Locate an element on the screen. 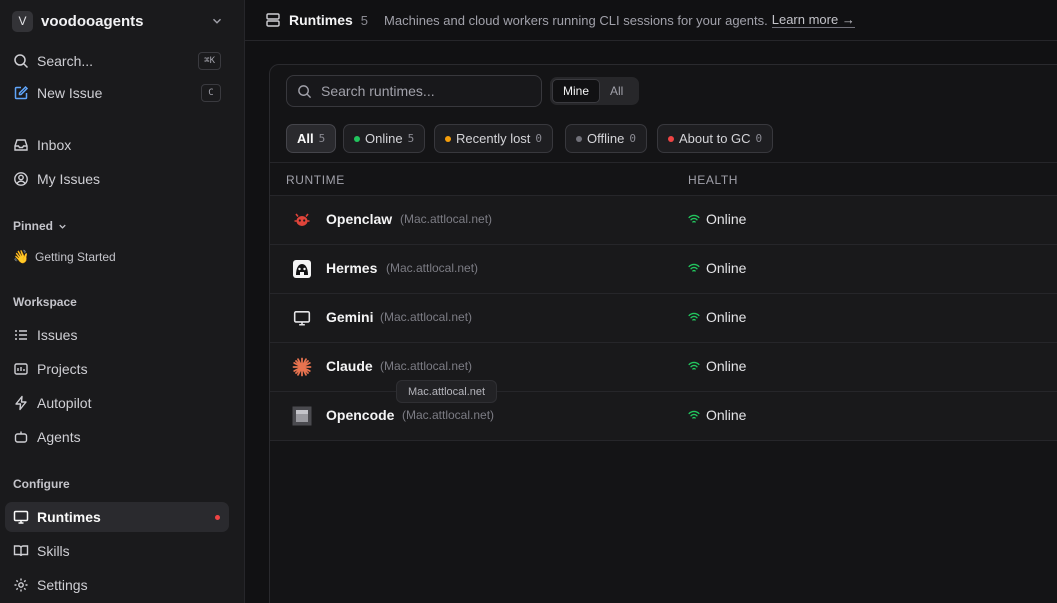  workspace-section-label: Workspace is located at coordinates (45, 302).